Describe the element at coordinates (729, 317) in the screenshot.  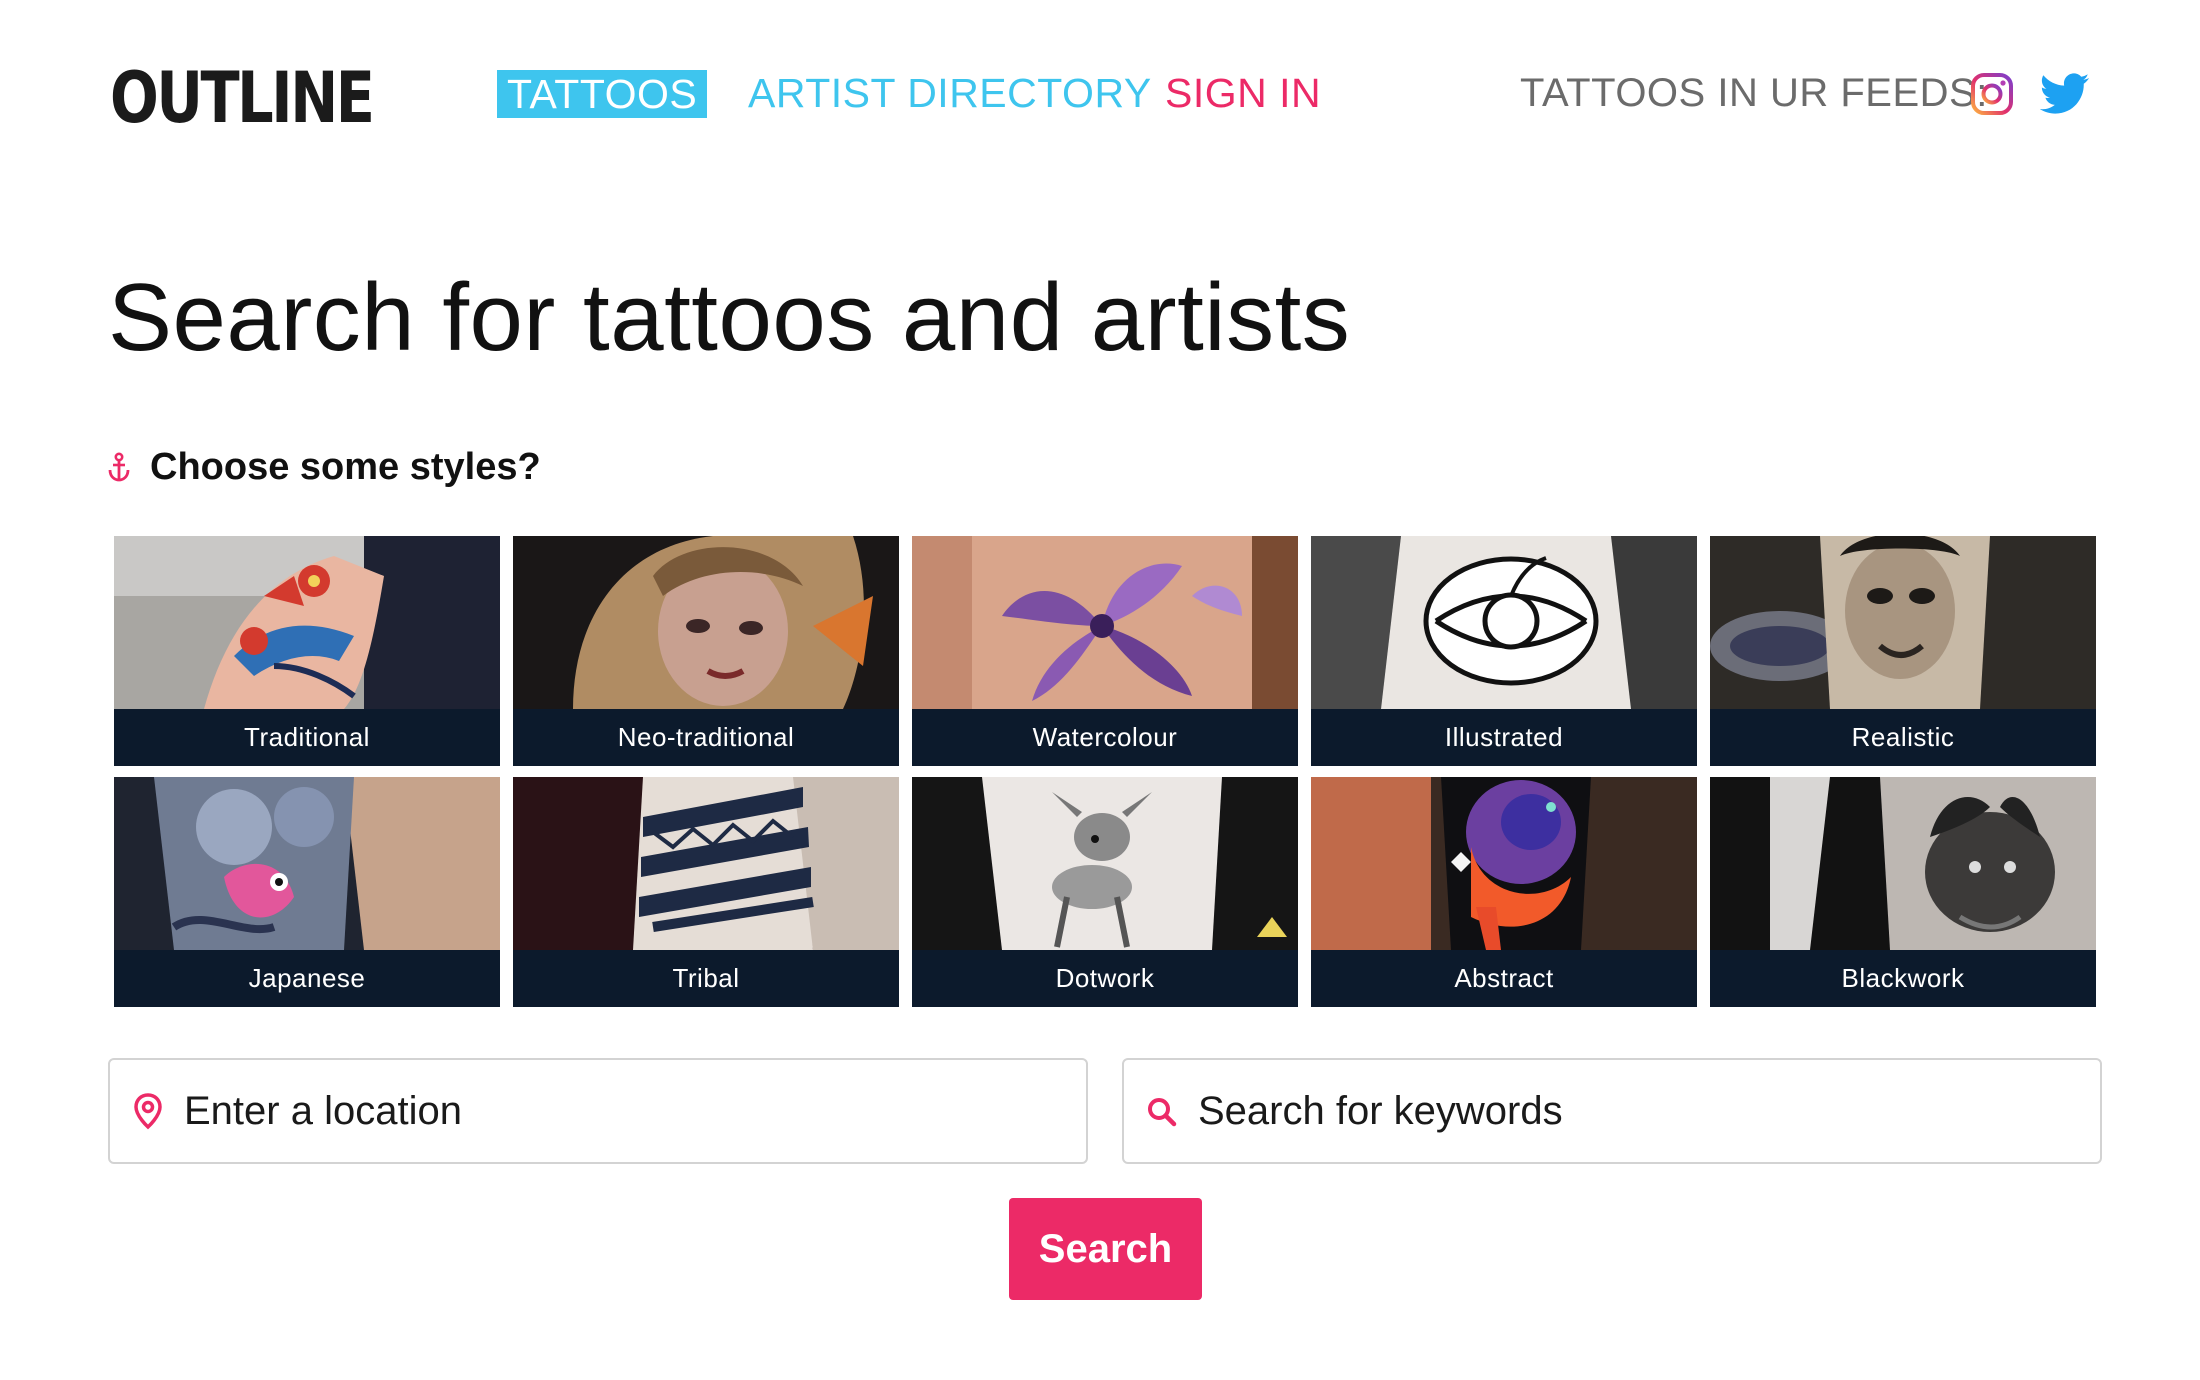
I see `page-title: Search for tattoos and artists` at that location.